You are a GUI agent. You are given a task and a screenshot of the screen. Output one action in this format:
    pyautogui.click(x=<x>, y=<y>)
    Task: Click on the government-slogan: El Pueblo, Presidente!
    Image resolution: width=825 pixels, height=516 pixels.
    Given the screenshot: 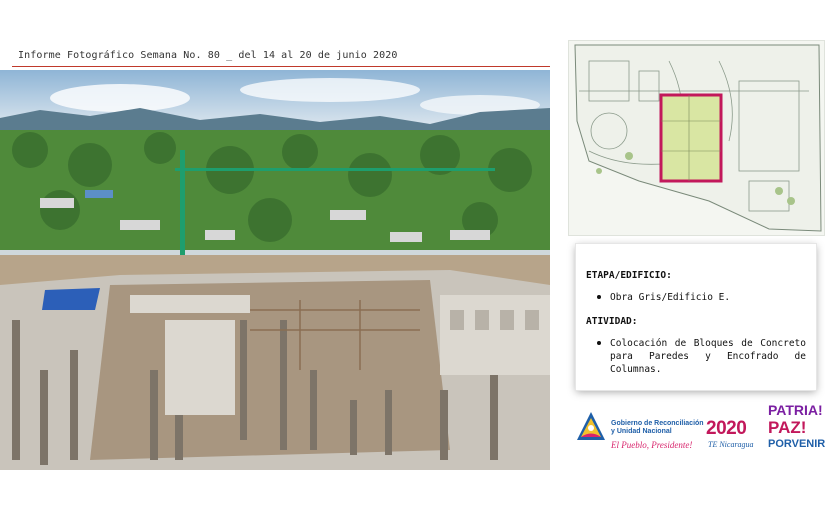 What is the action you would take?
    pyautogui.click(x=652, y=445)
    